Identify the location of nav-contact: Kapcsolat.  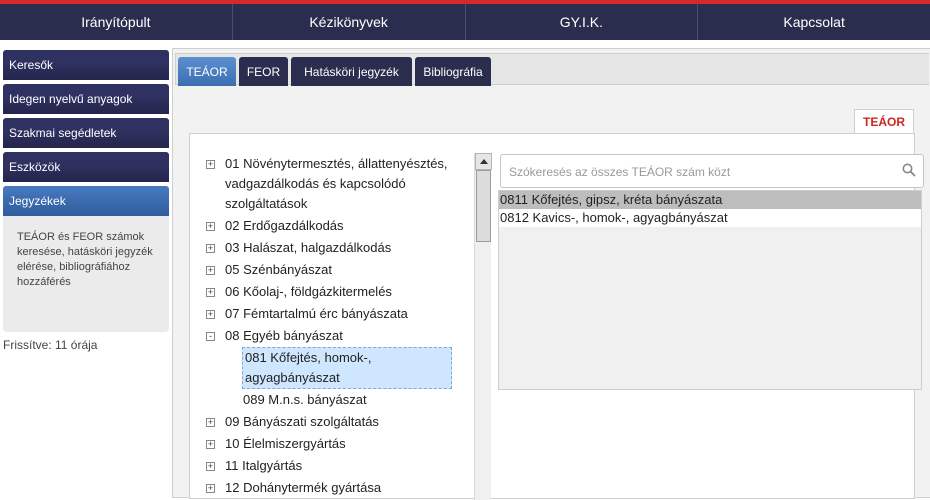
(814, 22).